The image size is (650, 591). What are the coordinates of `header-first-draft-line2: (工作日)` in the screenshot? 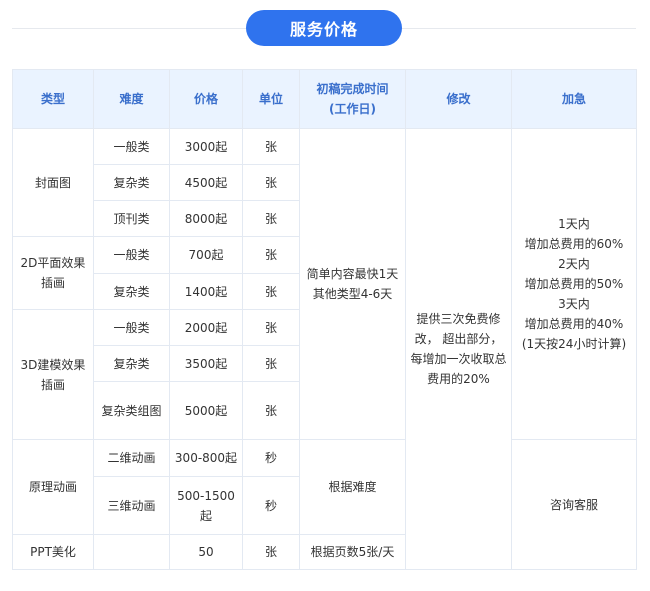 It's located at (352, 109).